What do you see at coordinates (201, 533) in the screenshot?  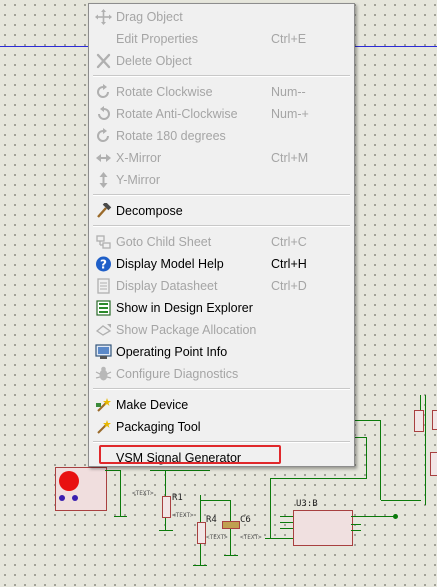 I see `resistor-r4` at bounding box center [201, 533].